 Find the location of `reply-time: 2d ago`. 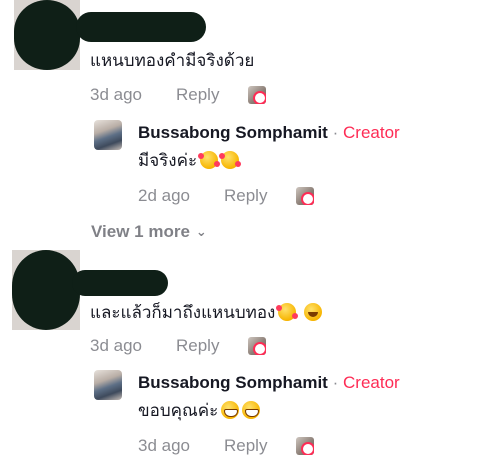

reply-time: 2d ago is located at coordinates (164, 195).